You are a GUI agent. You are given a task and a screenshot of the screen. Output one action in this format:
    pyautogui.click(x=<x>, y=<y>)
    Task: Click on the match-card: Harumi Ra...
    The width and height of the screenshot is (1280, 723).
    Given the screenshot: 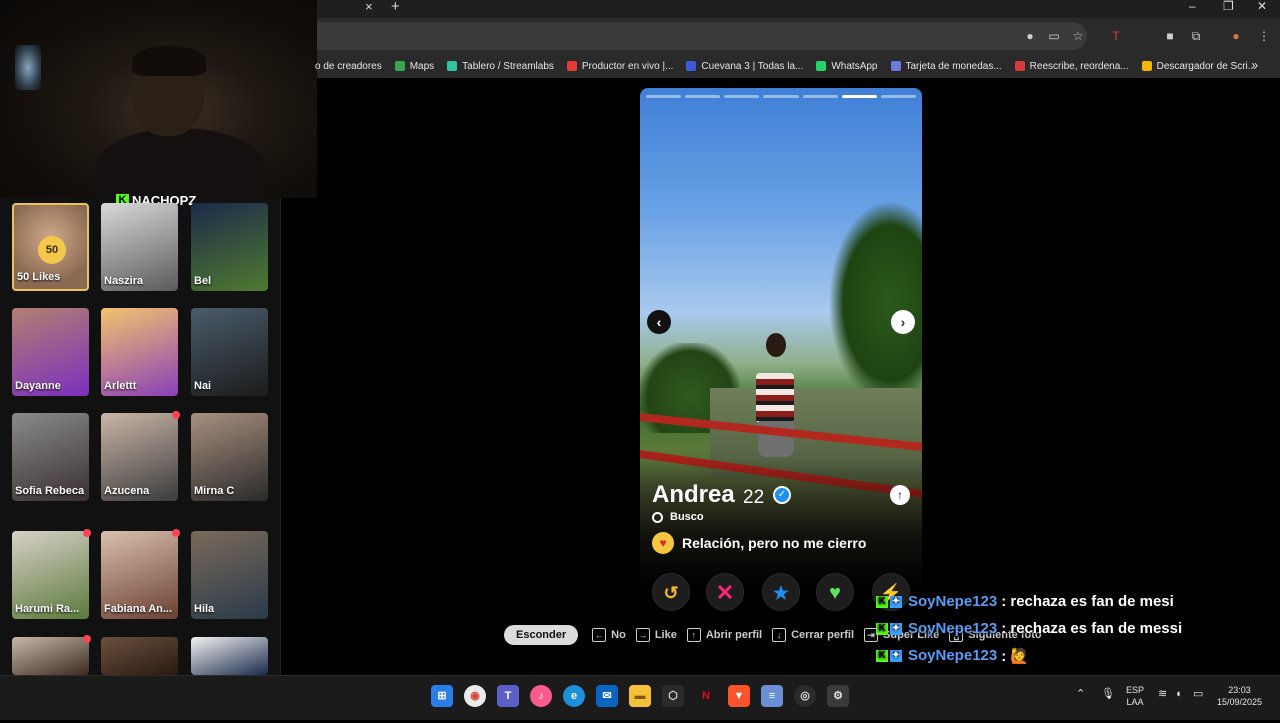 What is the action you would take?
    pyautogui.click(x=51, y=574)
    